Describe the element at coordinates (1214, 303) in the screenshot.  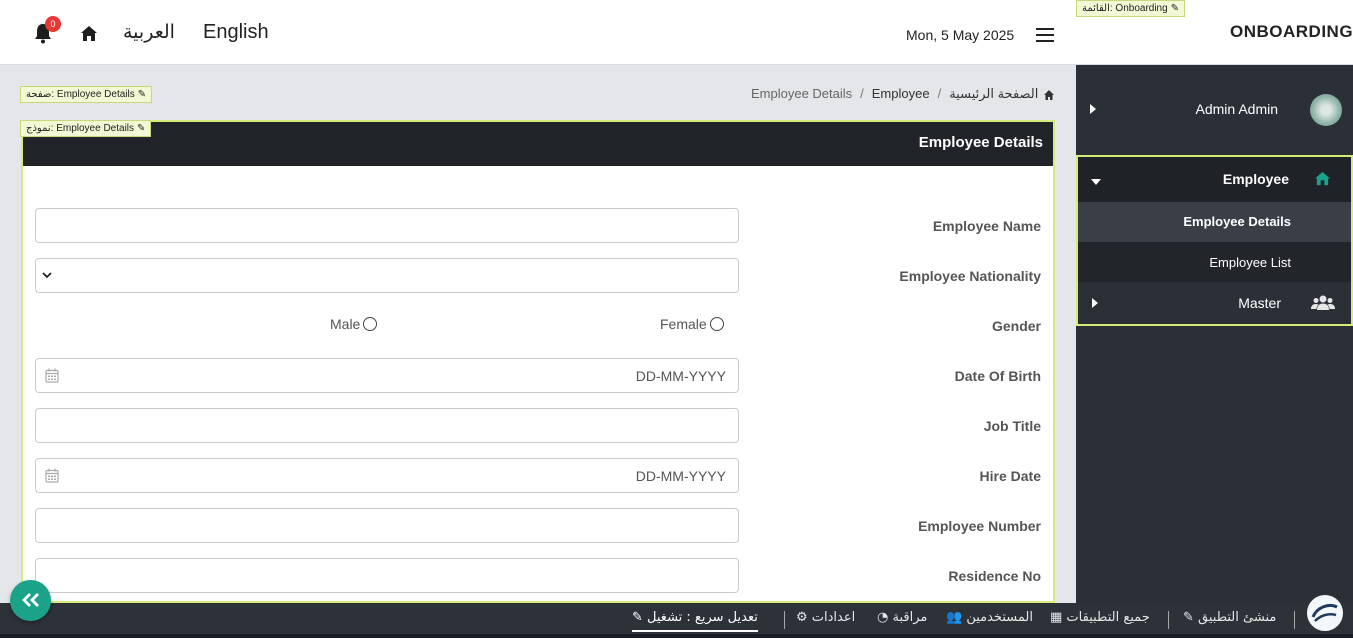
I see `sidebar-item-master: Master` at that location.